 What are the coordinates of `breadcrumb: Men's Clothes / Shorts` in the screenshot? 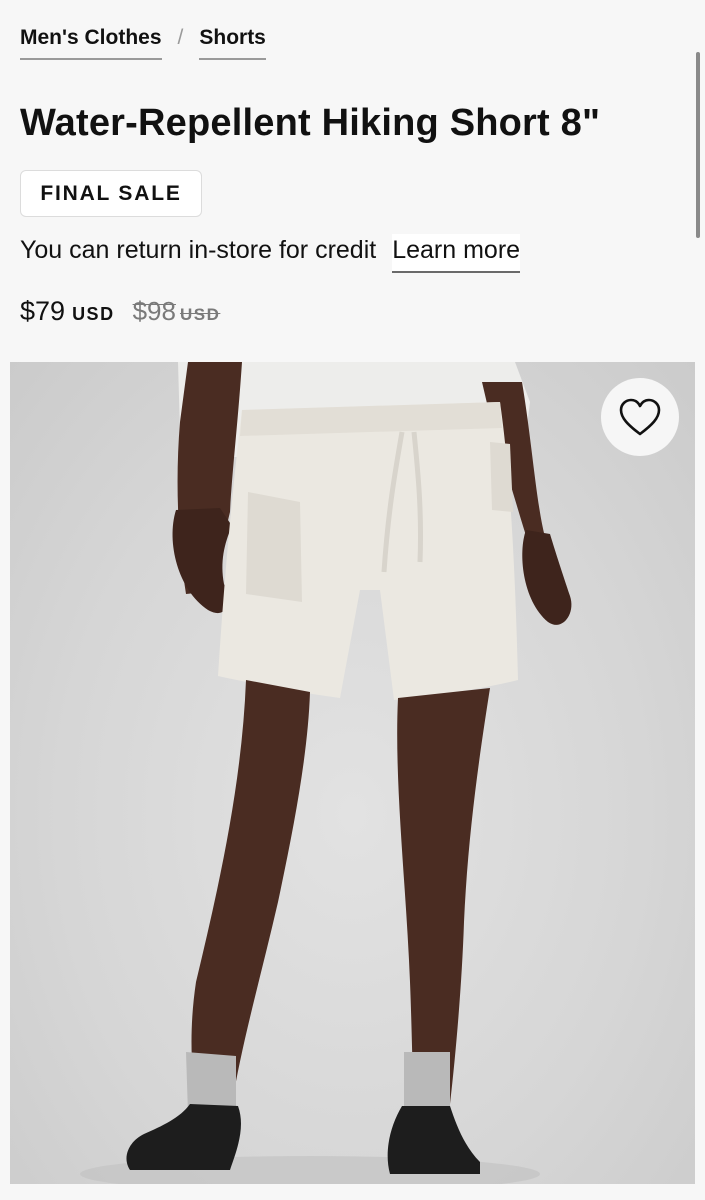 It's located at (143, 43).